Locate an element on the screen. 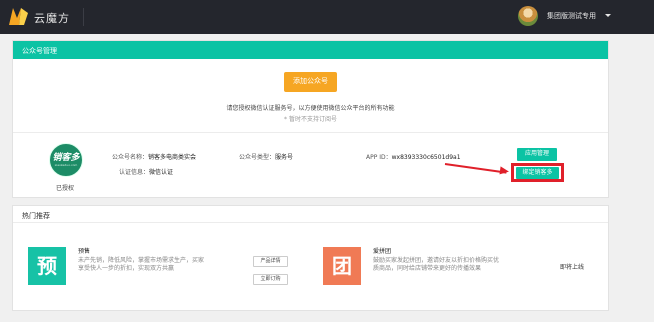  user-name: 集团版测试专用 is located at coordinates (571, 16).